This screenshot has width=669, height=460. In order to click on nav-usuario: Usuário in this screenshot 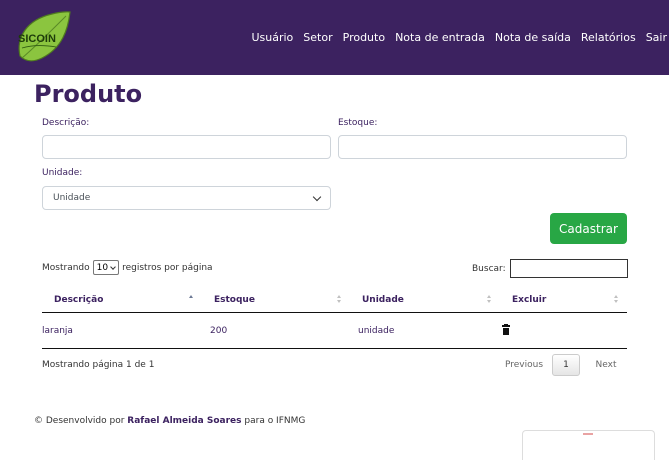, I will do `click(272, 37)`.